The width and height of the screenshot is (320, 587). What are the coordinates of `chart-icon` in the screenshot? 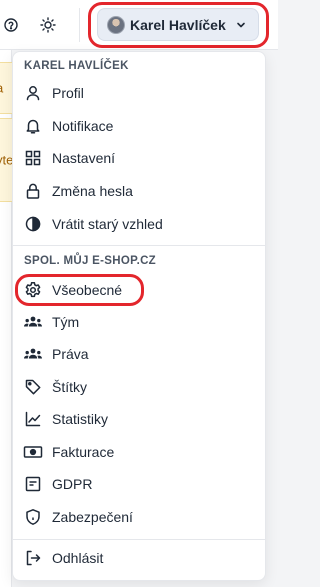 It's located at (33, 419).